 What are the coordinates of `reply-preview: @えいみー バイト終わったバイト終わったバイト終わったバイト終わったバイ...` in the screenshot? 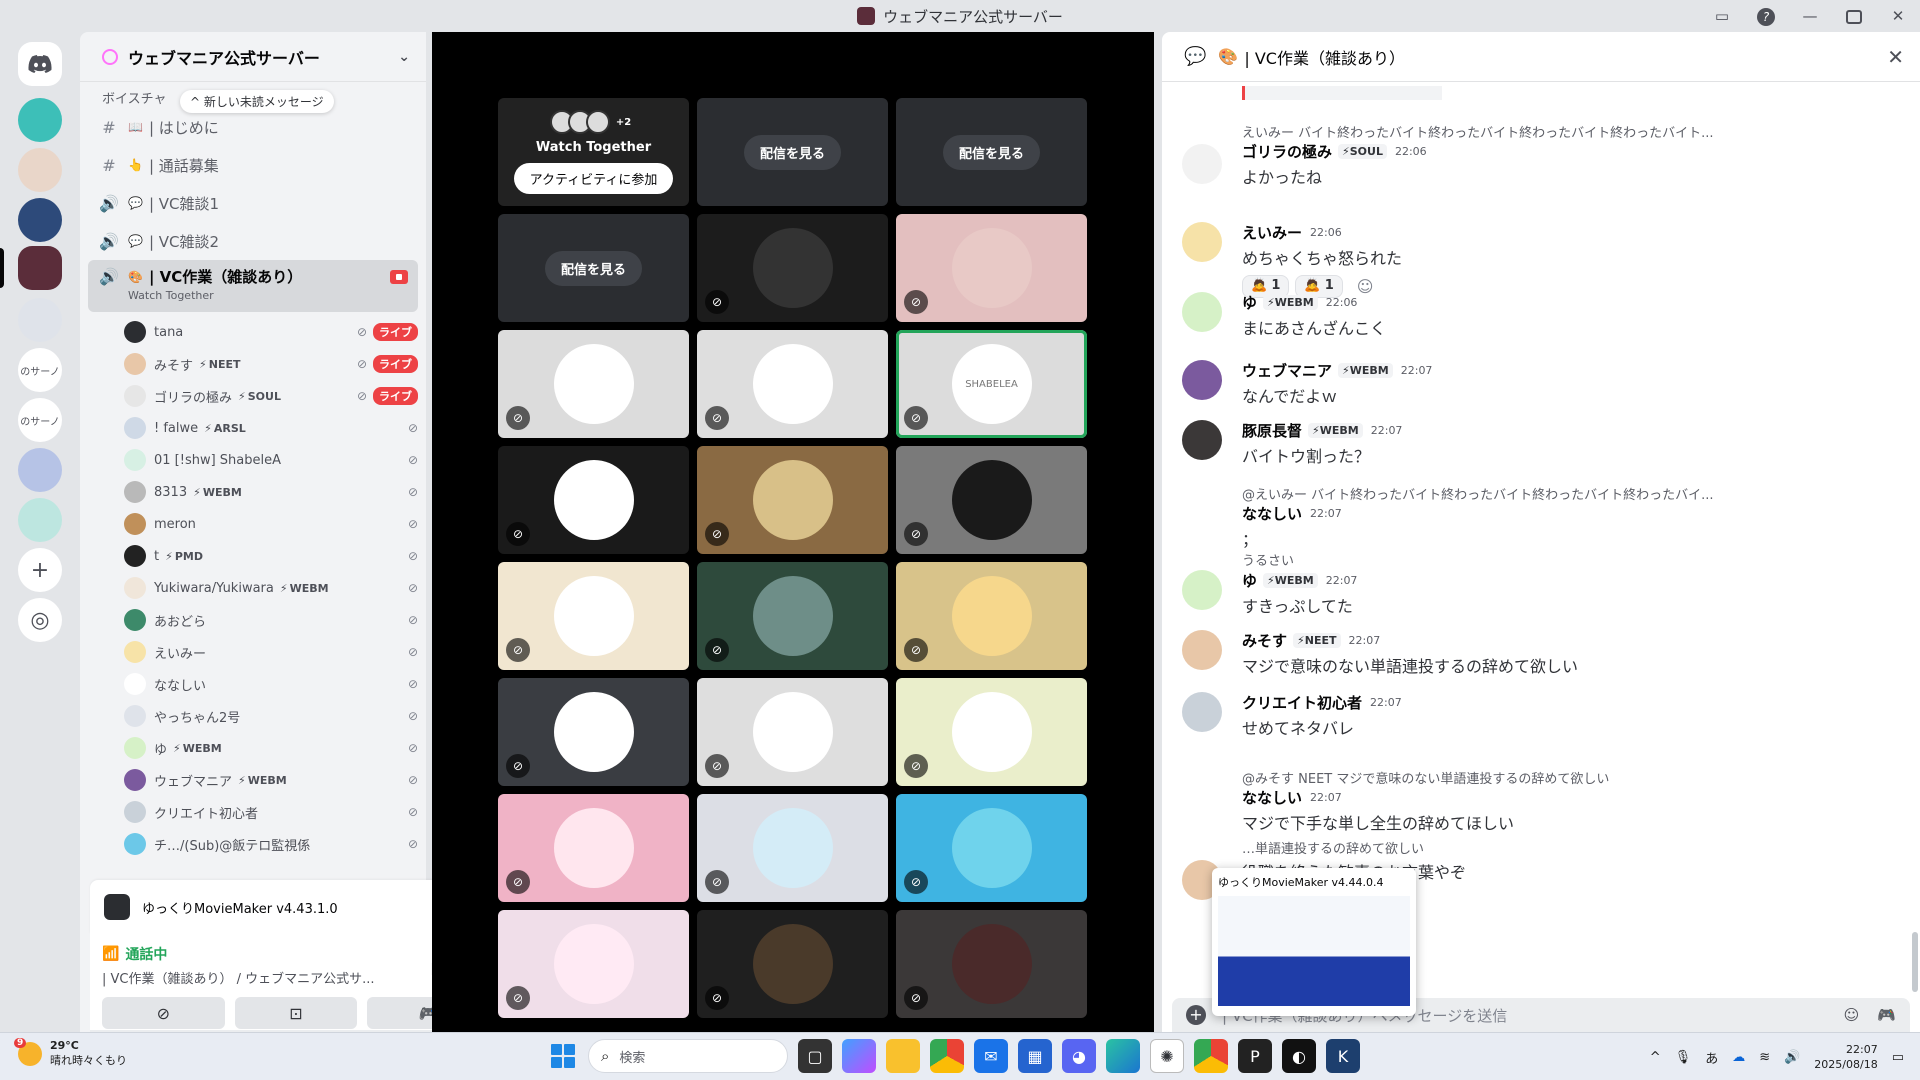 It's located at (1561, 493).